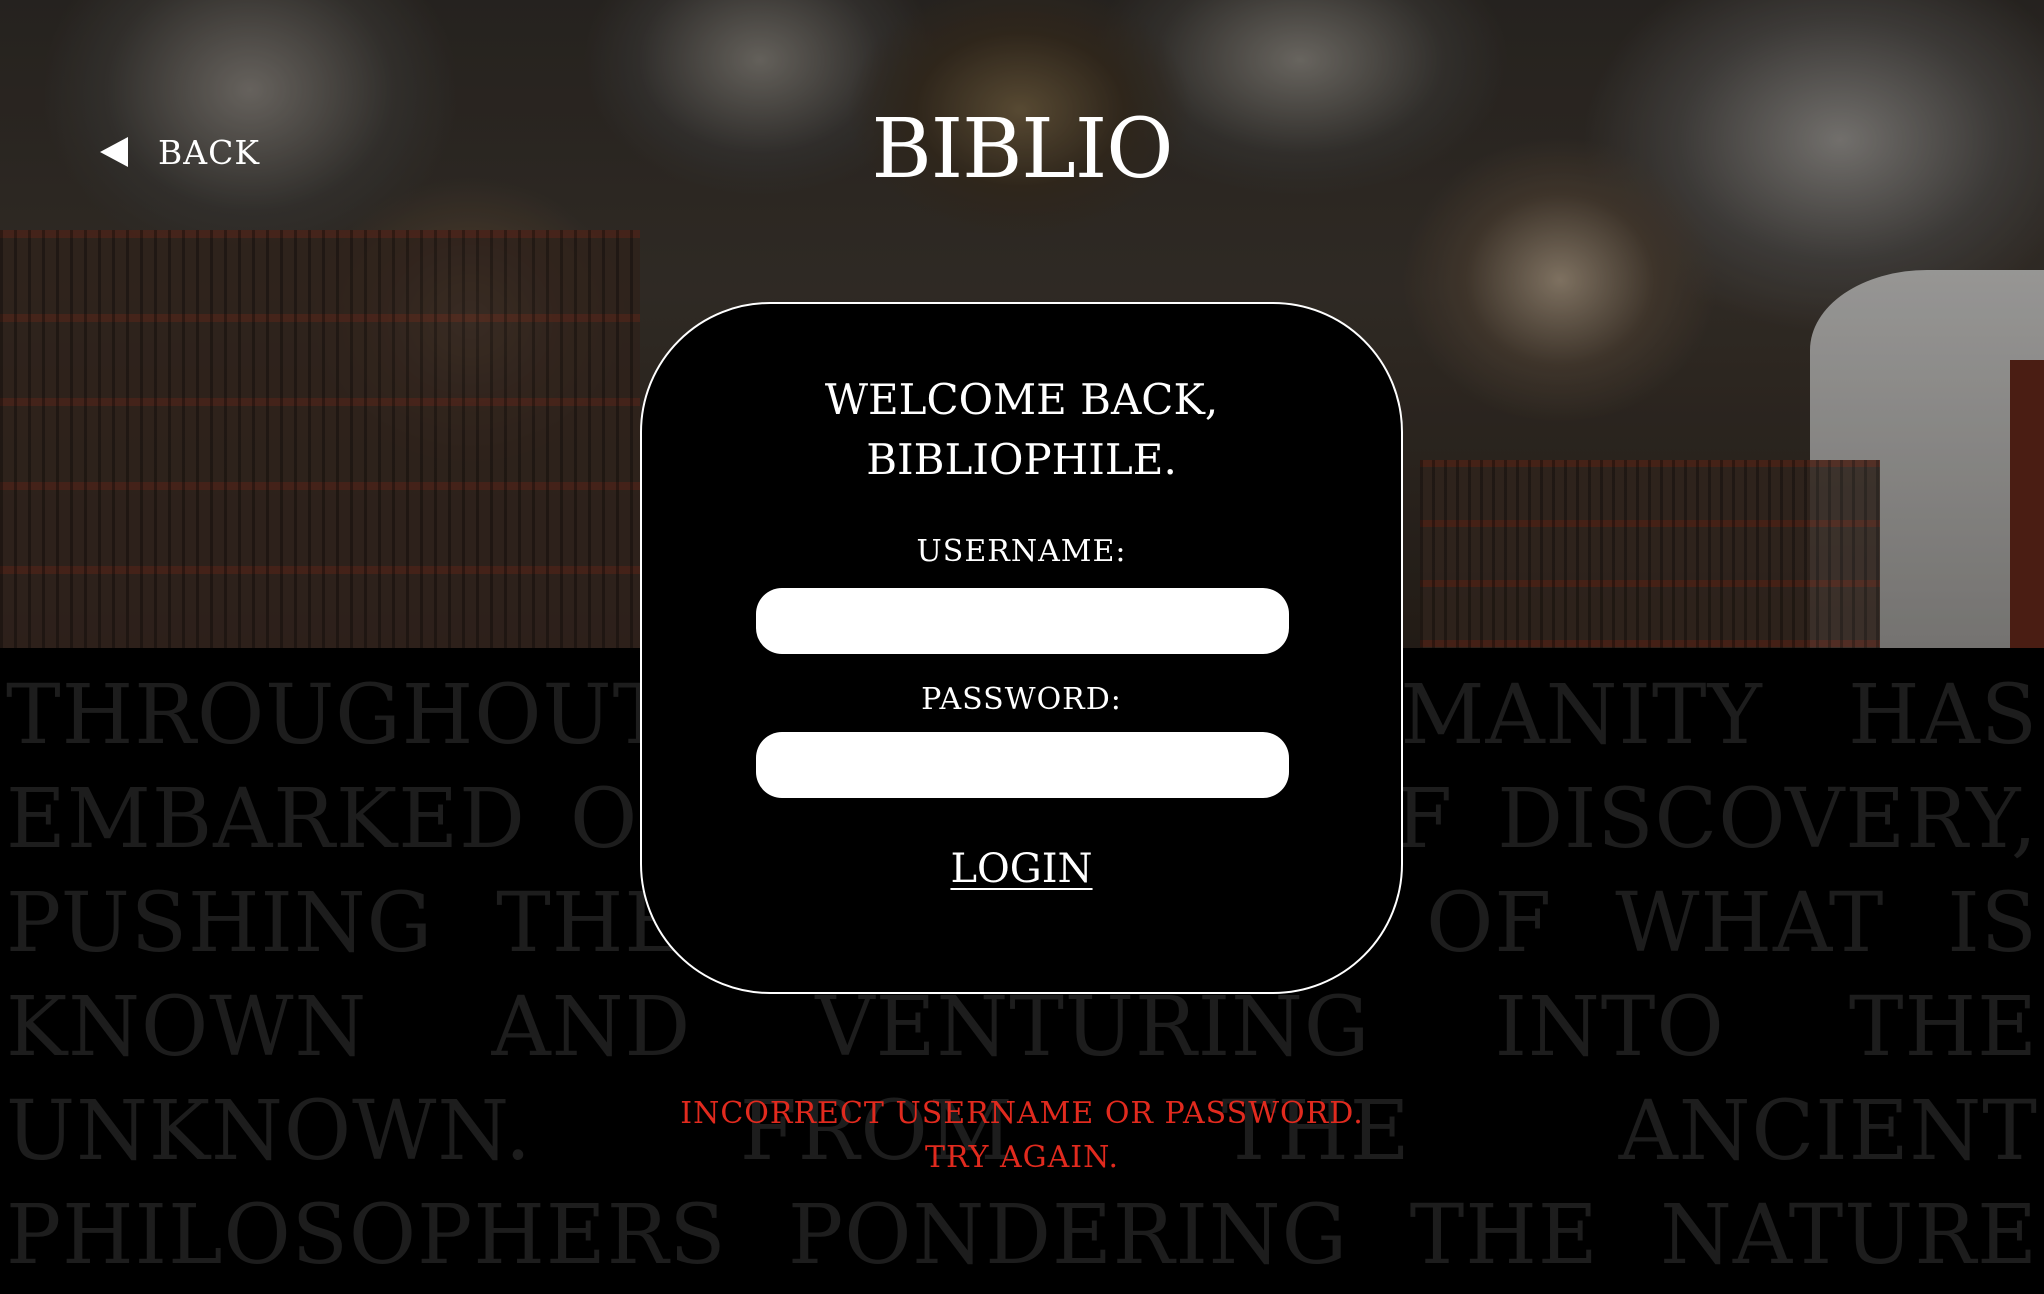  I want to click on error-line-1: INCORRECT USERNAME OR PASSWORD., so click(1022, 1113).